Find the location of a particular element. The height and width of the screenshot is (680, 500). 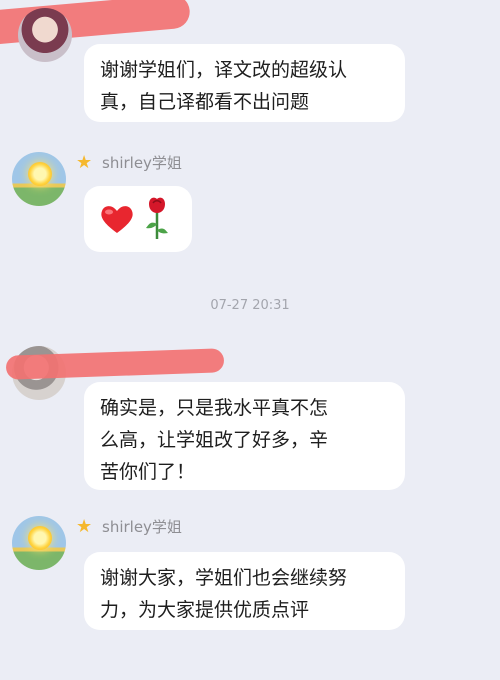

message-bubble: 谢谢大家，学姐们也会继续努 力，为大家提供优质点评 is located at coordinates (244, 591).